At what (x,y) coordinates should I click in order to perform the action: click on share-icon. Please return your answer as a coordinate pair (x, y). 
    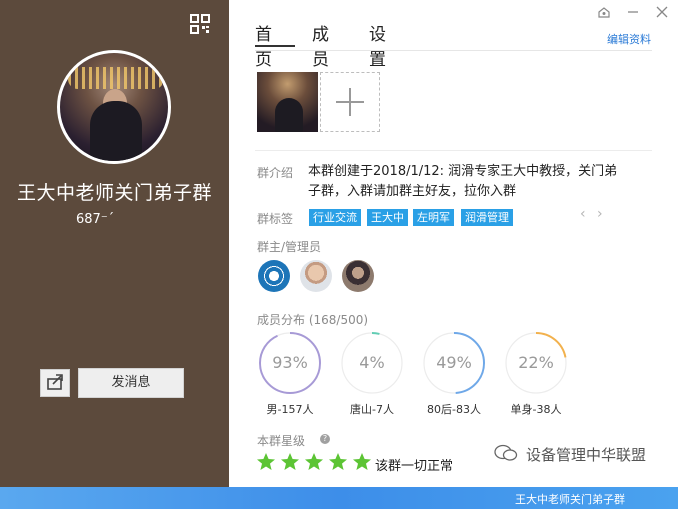
    Looking at the image, I should click on (55, 382).